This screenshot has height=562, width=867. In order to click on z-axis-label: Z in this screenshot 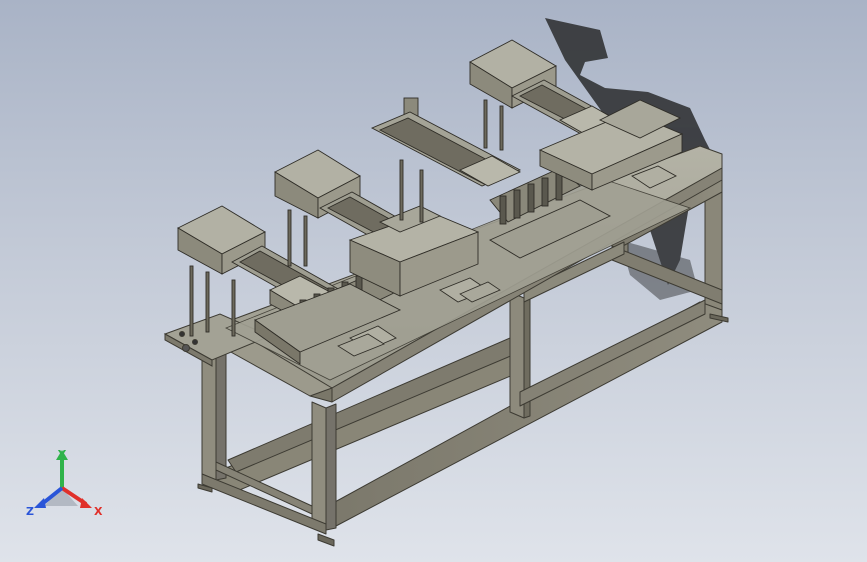, I will do `click(30, 511)`.